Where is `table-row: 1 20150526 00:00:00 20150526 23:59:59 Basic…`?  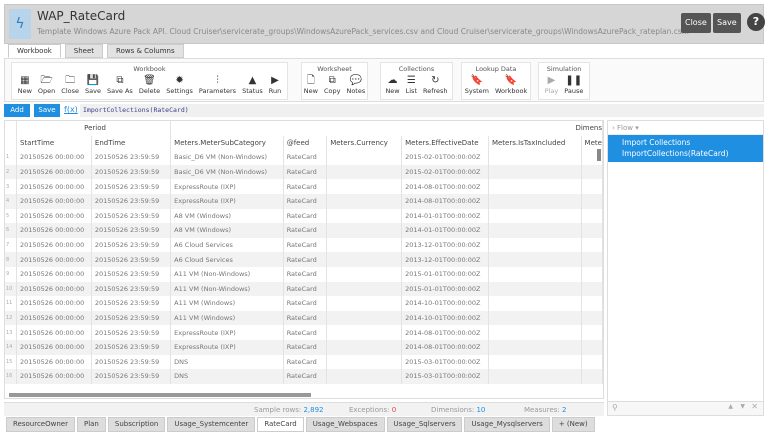 table-row: 1 20150526 00:00:00 20150526 23:59:59 Basic… is located at coordinates (304, 157).